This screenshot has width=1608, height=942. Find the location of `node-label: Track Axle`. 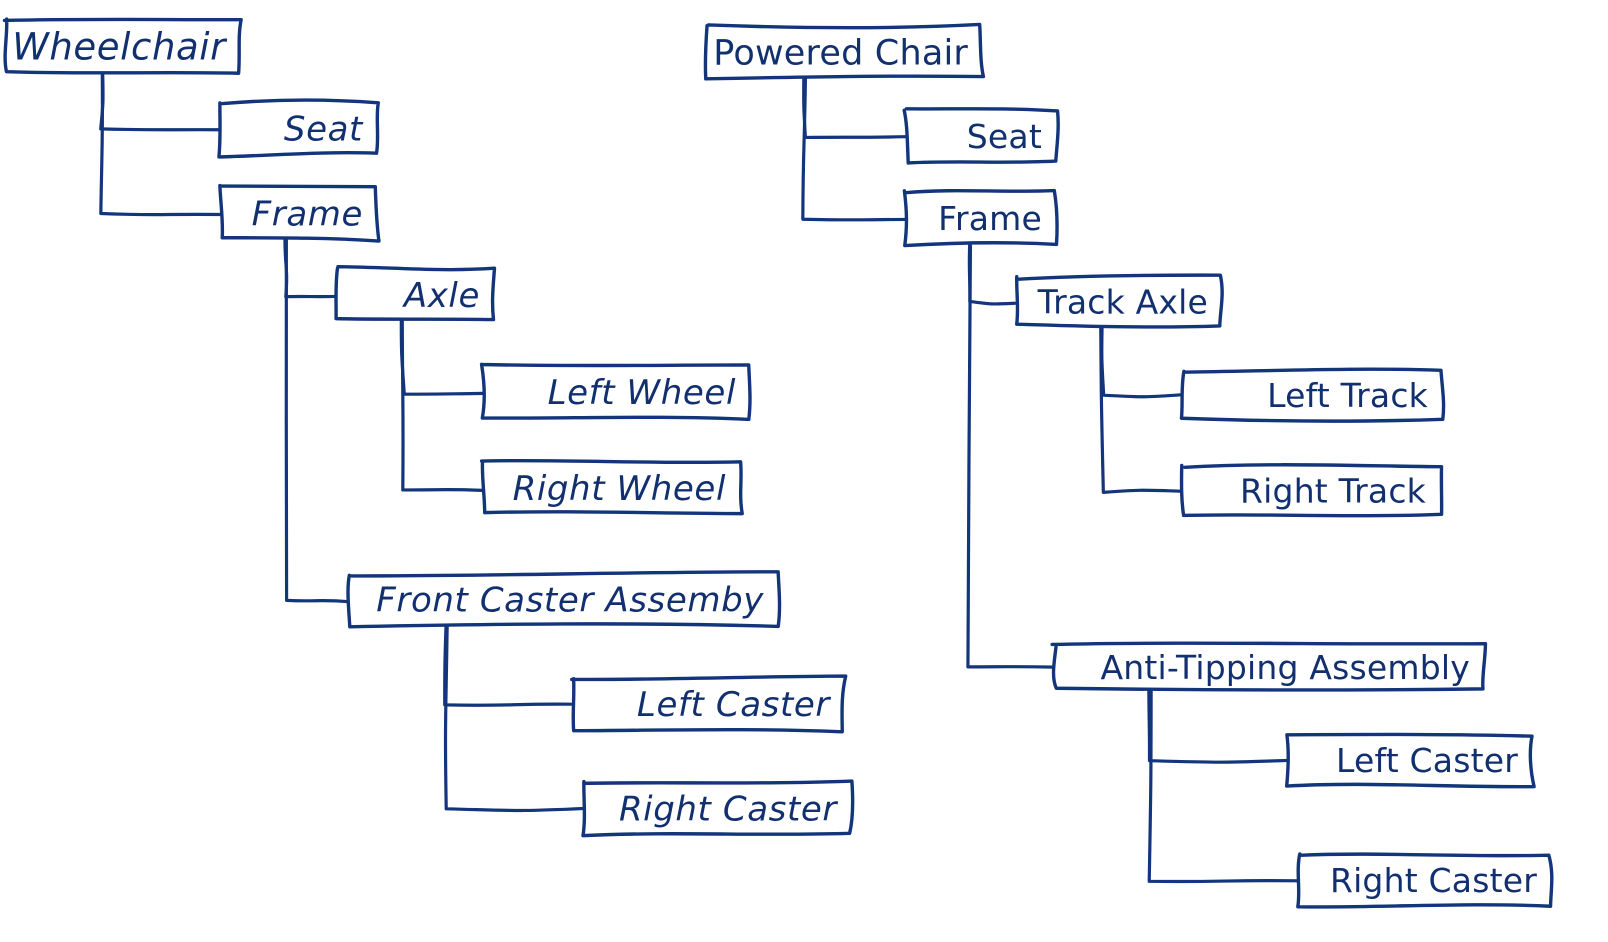

node-label: Track Axle is located at coordinates (1122, 301).